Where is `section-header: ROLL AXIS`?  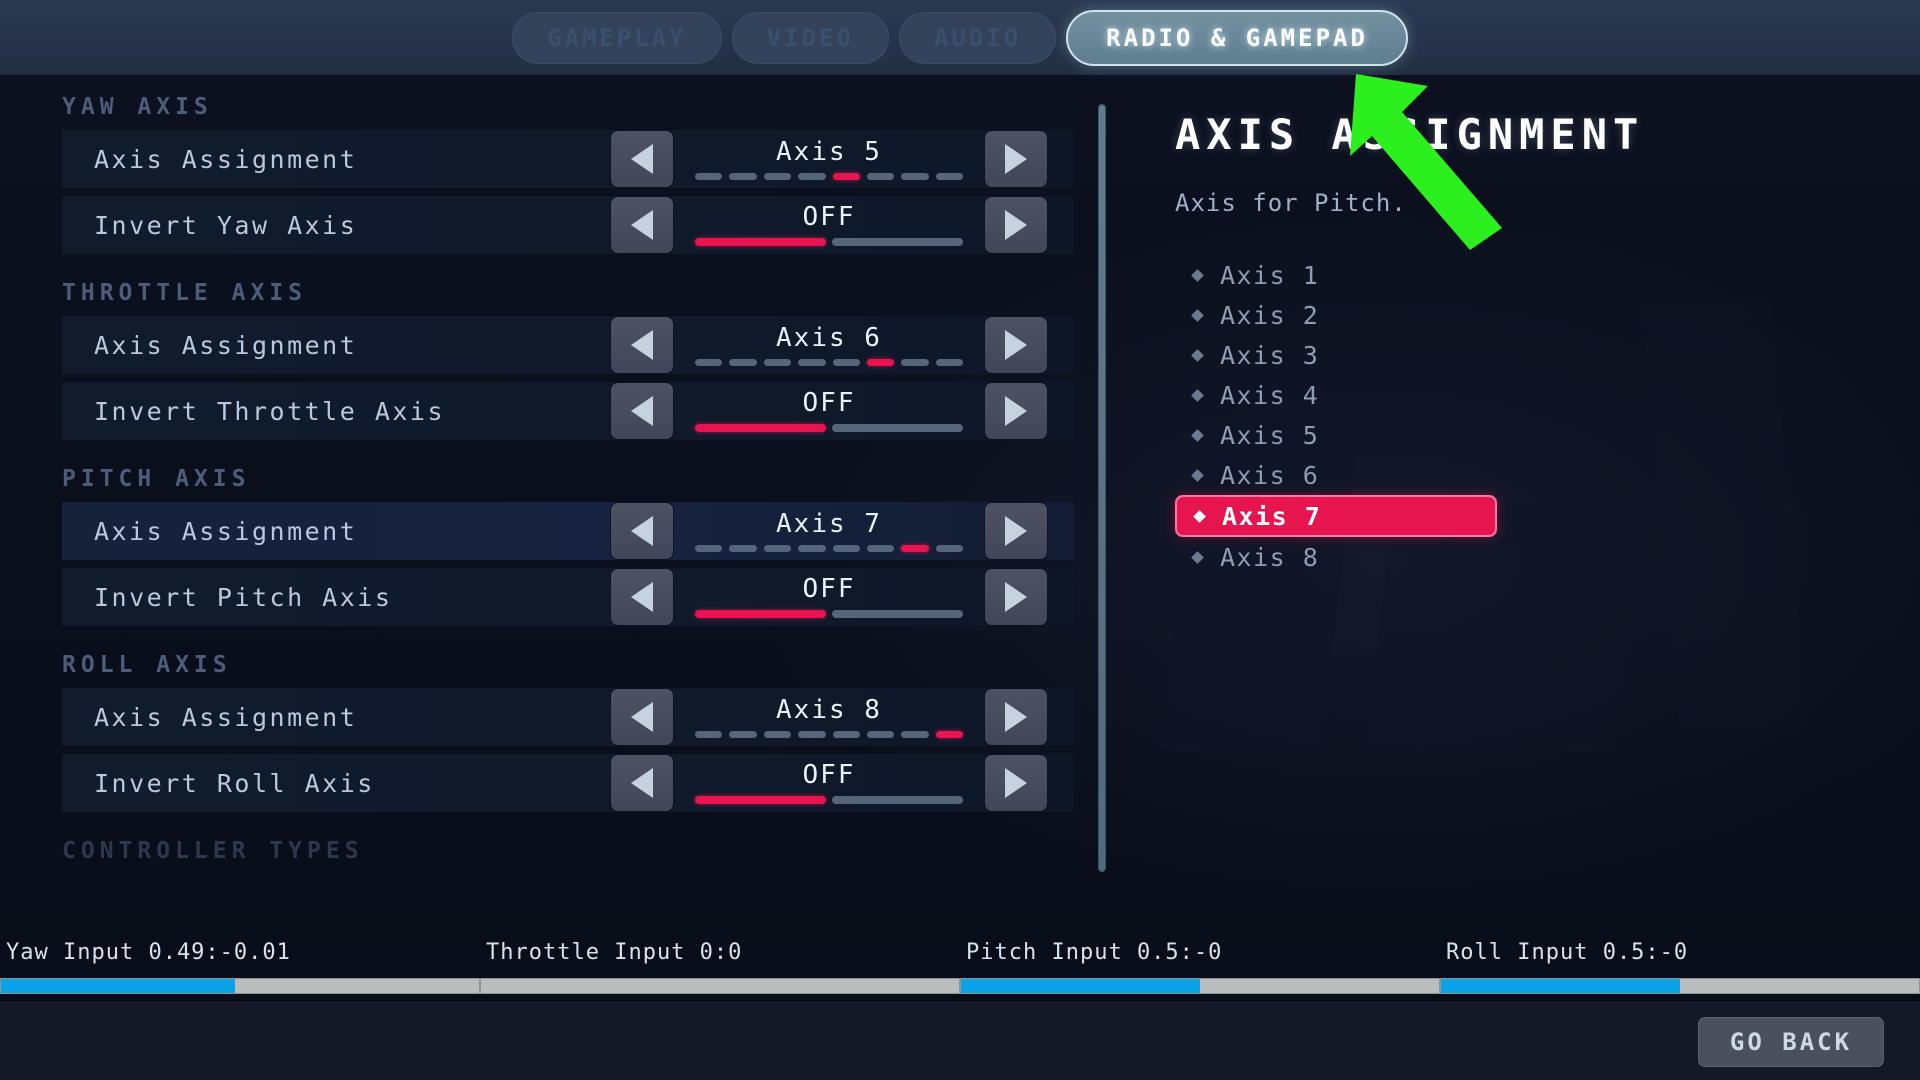 section-header: ROLL AXIS is located at coordinates (147, 665).